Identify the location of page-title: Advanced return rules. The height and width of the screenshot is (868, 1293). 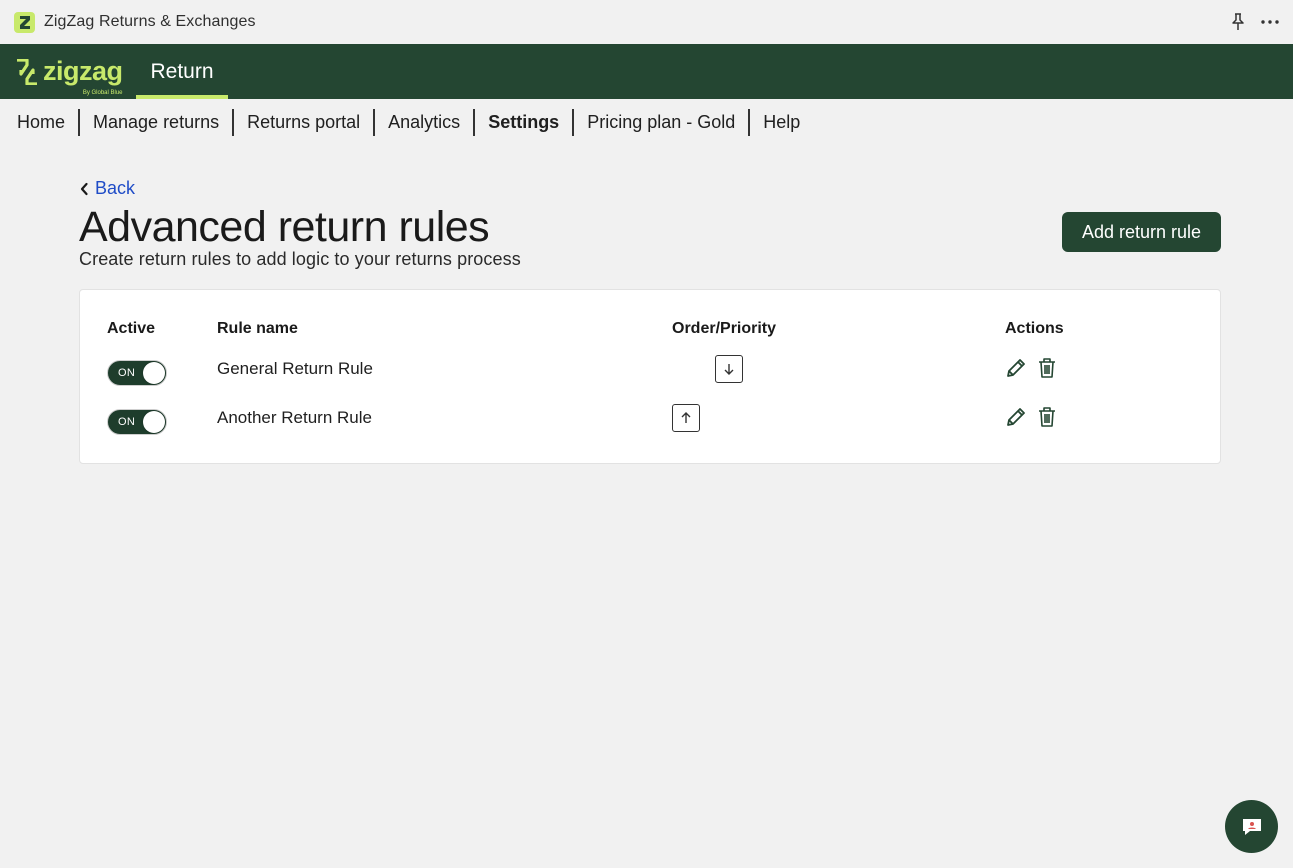
(284, 226).